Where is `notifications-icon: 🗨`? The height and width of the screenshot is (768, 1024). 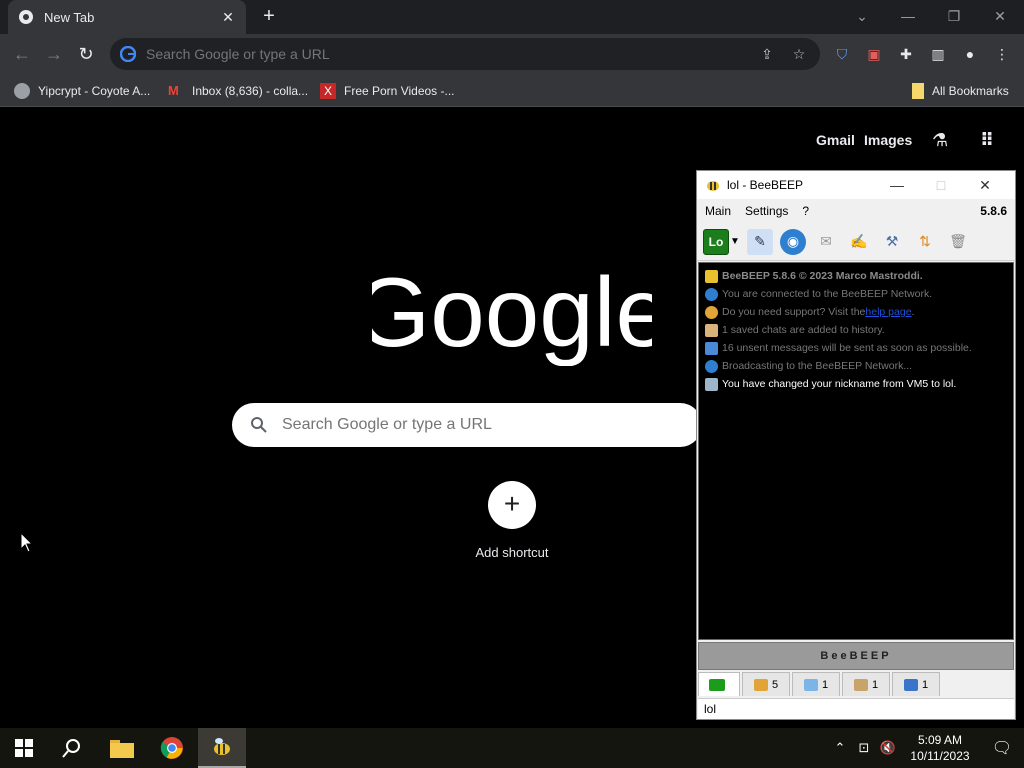
notifications-icon: 🗨 is located at coordinates (1002, 748).